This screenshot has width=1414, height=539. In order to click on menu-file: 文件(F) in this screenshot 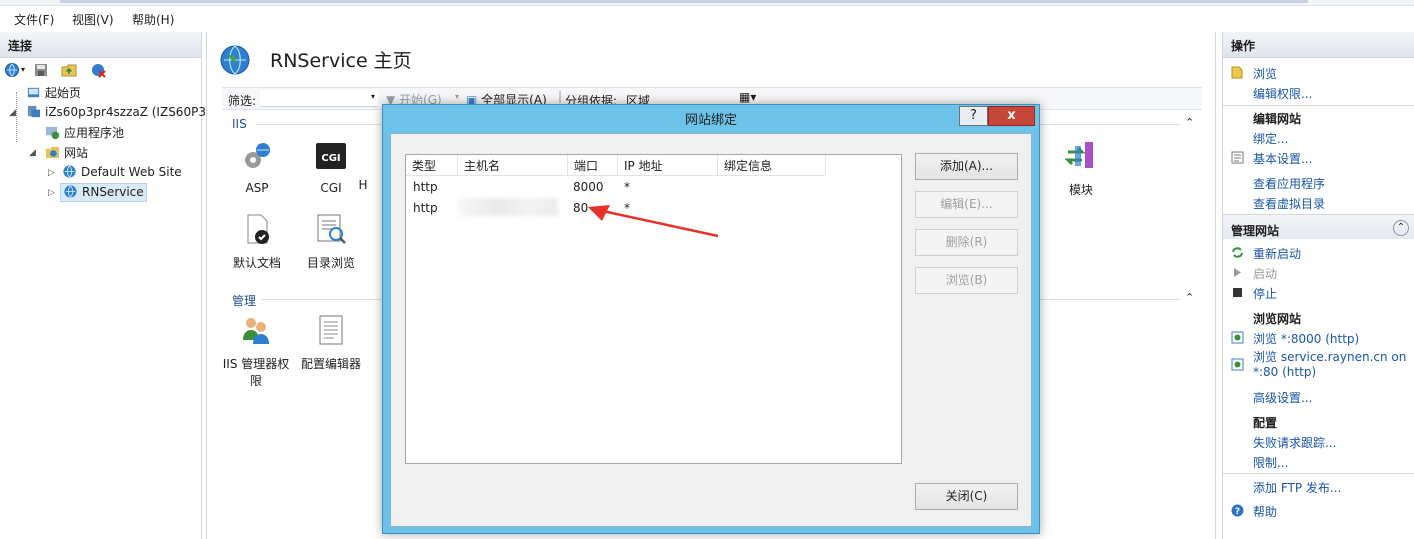, I will do `click(34, 19)`.